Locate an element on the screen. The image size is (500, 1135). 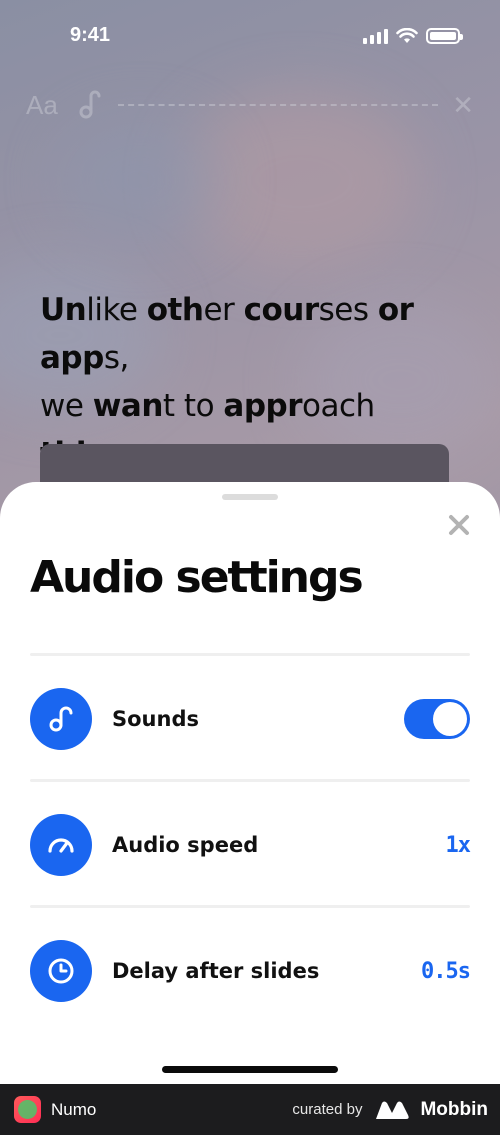
app-name: Numo is located at coordinates (74, 1109).